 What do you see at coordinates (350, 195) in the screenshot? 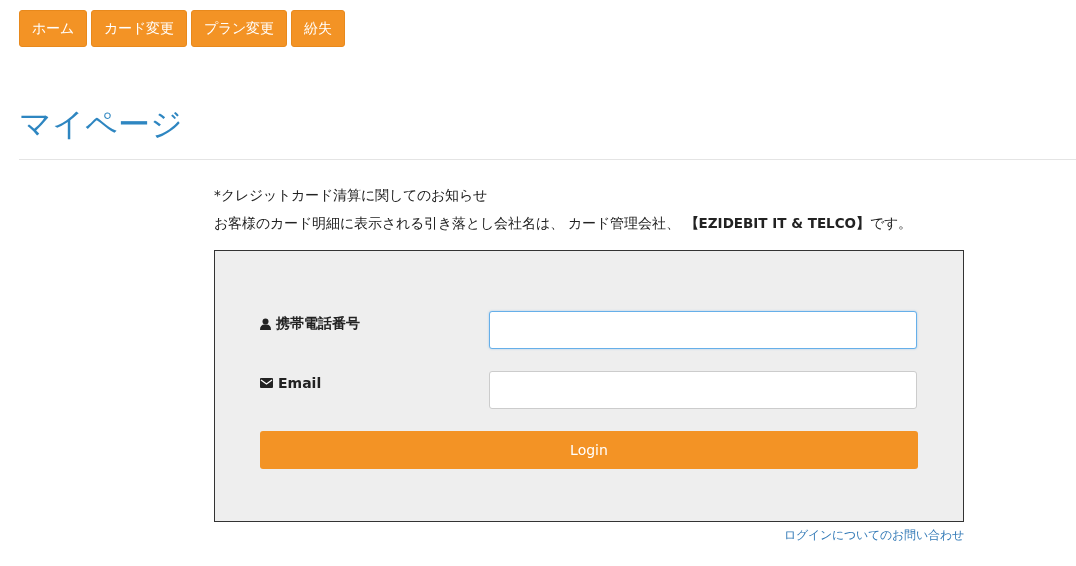
I see `notice-text: *クレジットカード清算に関してのお知らせ` at bounding box center [350, 195].